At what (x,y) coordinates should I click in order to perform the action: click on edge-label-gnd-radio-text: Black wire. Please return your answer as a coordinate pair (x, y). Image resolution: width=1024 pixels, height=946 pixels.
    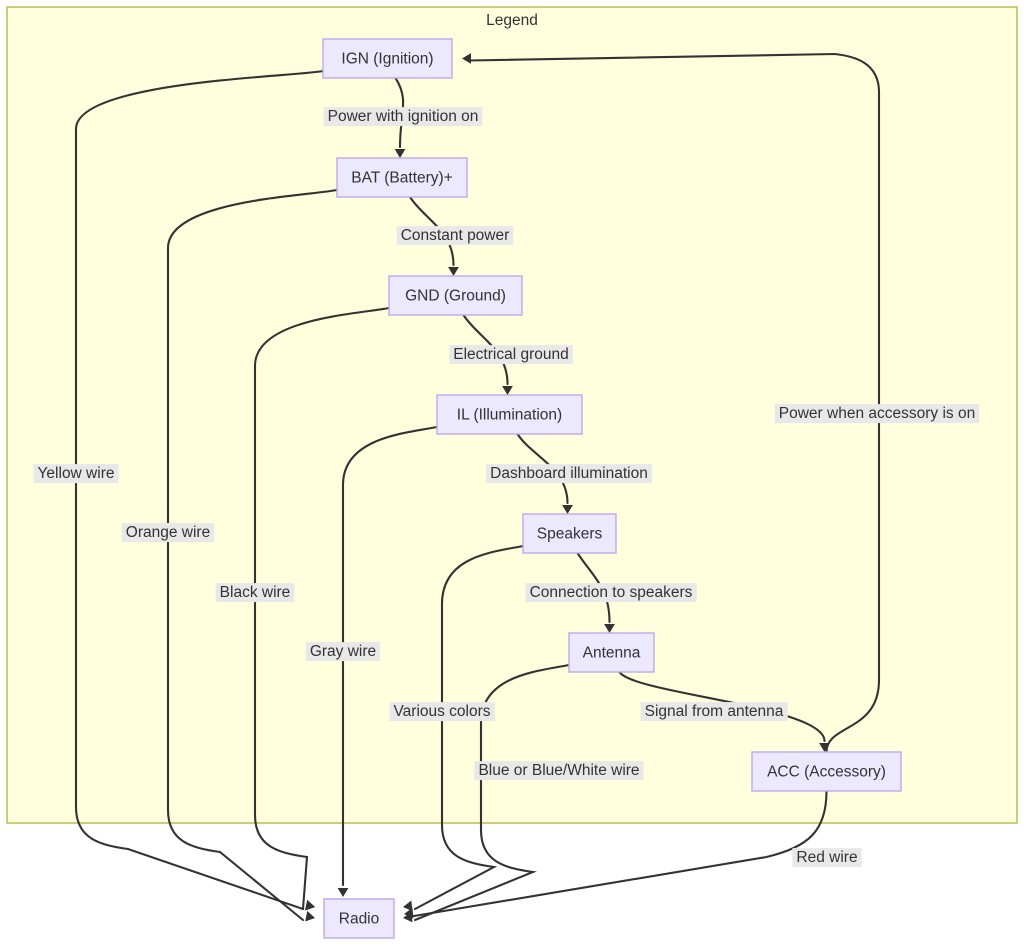
    Looking at the image, I should click on (255, 592).